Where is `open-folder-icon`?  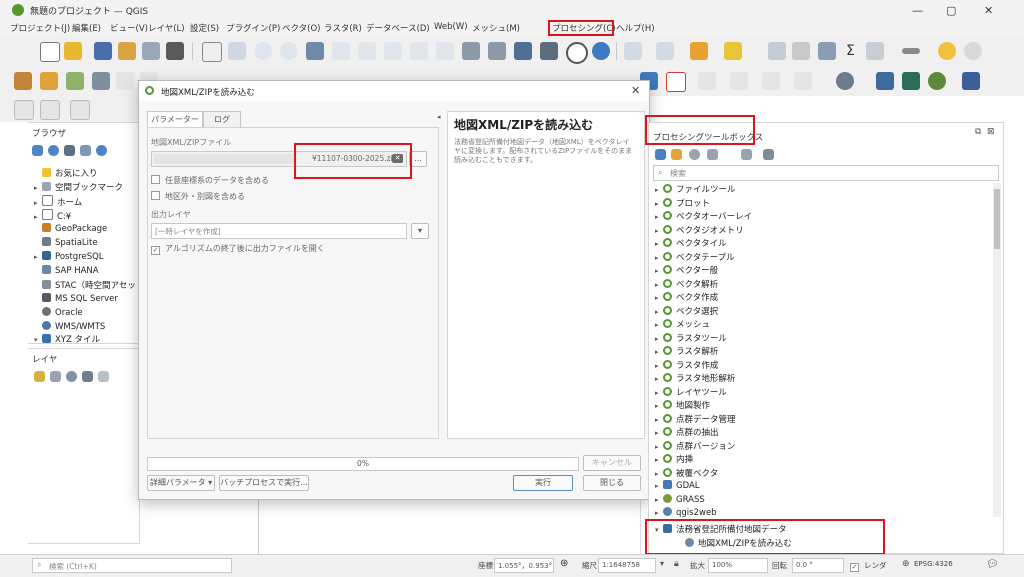 open-folder-icon is located at coordinates (73, 51).